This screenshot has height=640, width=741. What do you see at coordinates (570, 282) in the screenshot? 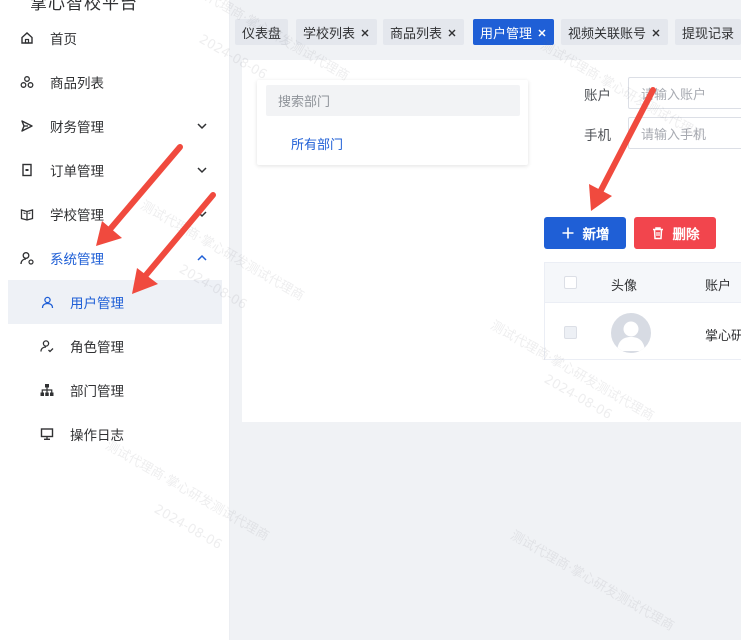
I see `select-all-checkbox` at bounding box center [570, 282].